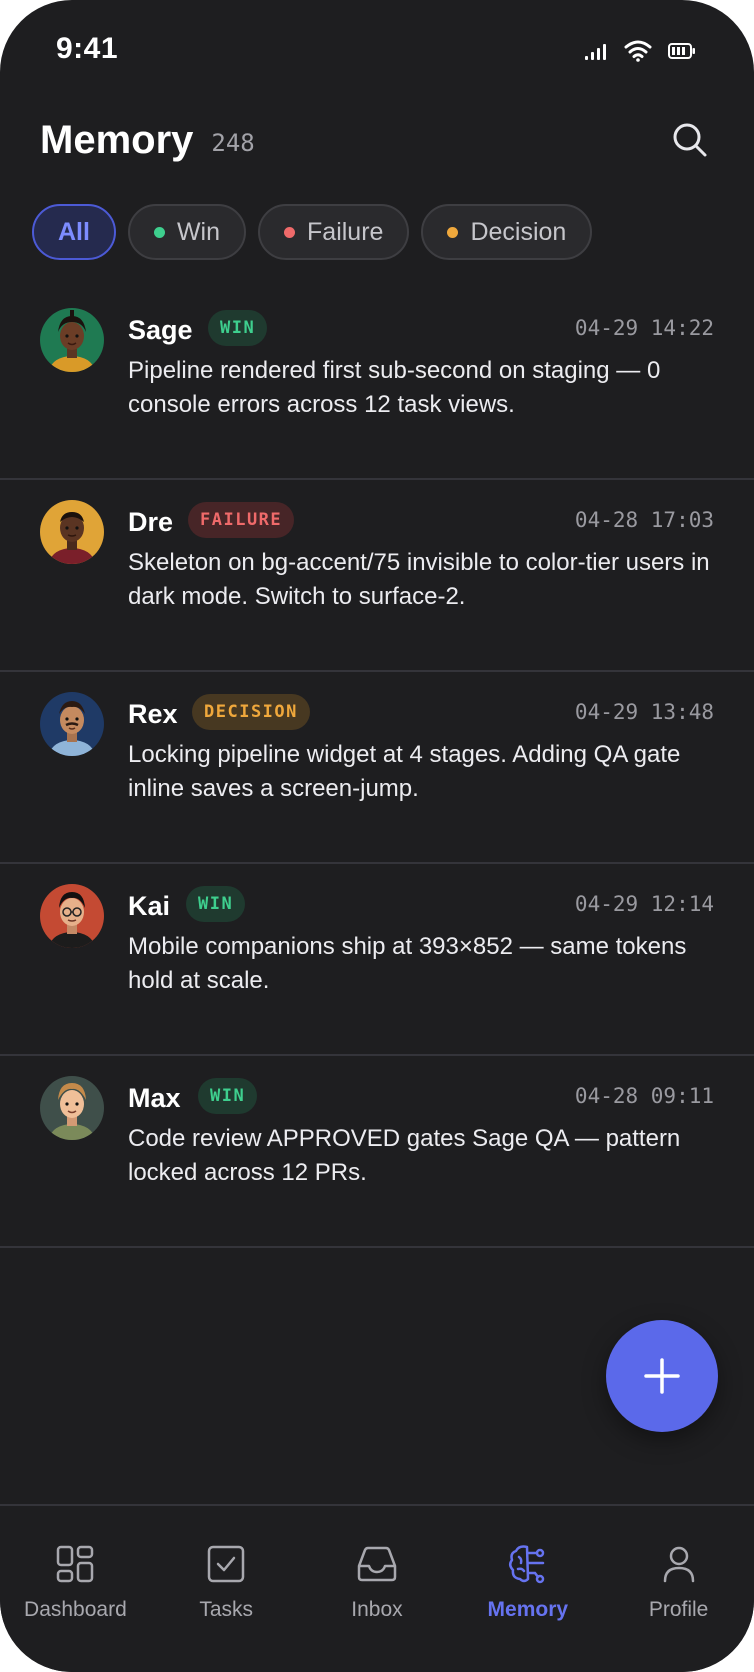  I want to click on brain-icon, so click(528, 1564).